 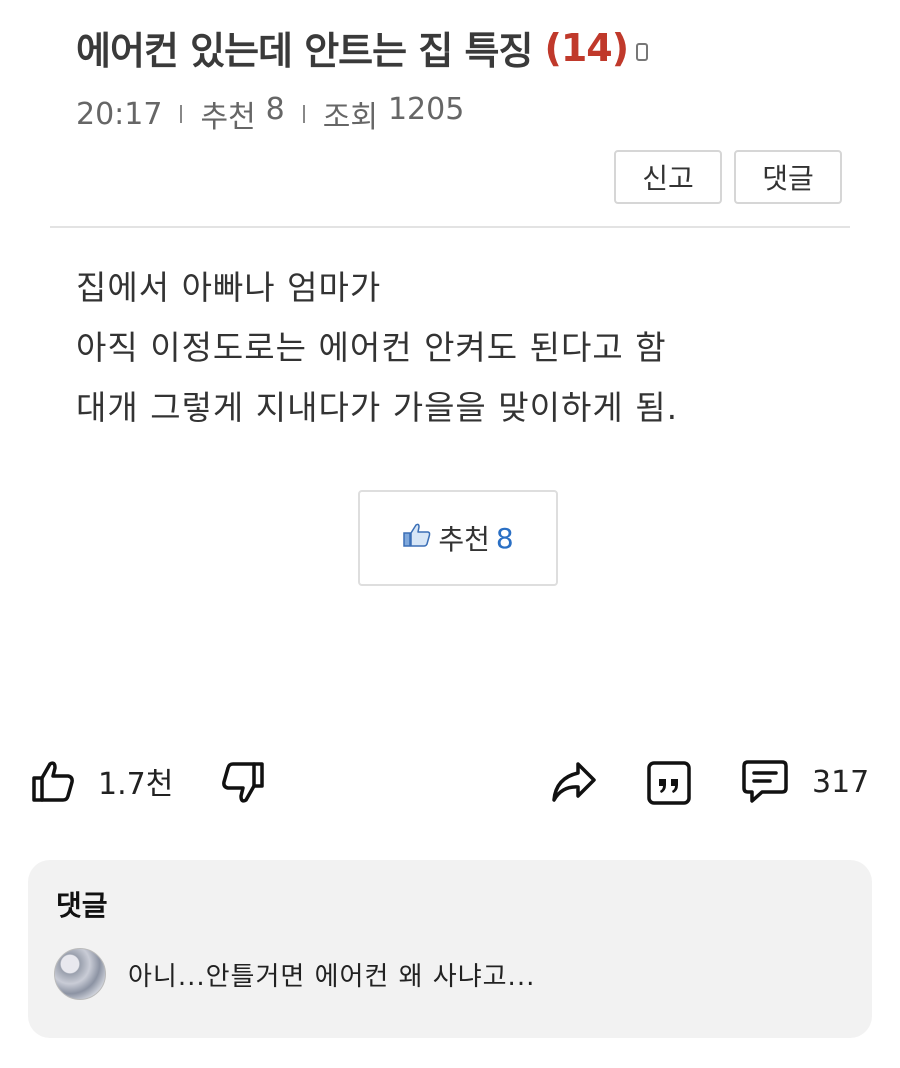 I want to click on comment-button: 댓글, so click(x=788, y=177).